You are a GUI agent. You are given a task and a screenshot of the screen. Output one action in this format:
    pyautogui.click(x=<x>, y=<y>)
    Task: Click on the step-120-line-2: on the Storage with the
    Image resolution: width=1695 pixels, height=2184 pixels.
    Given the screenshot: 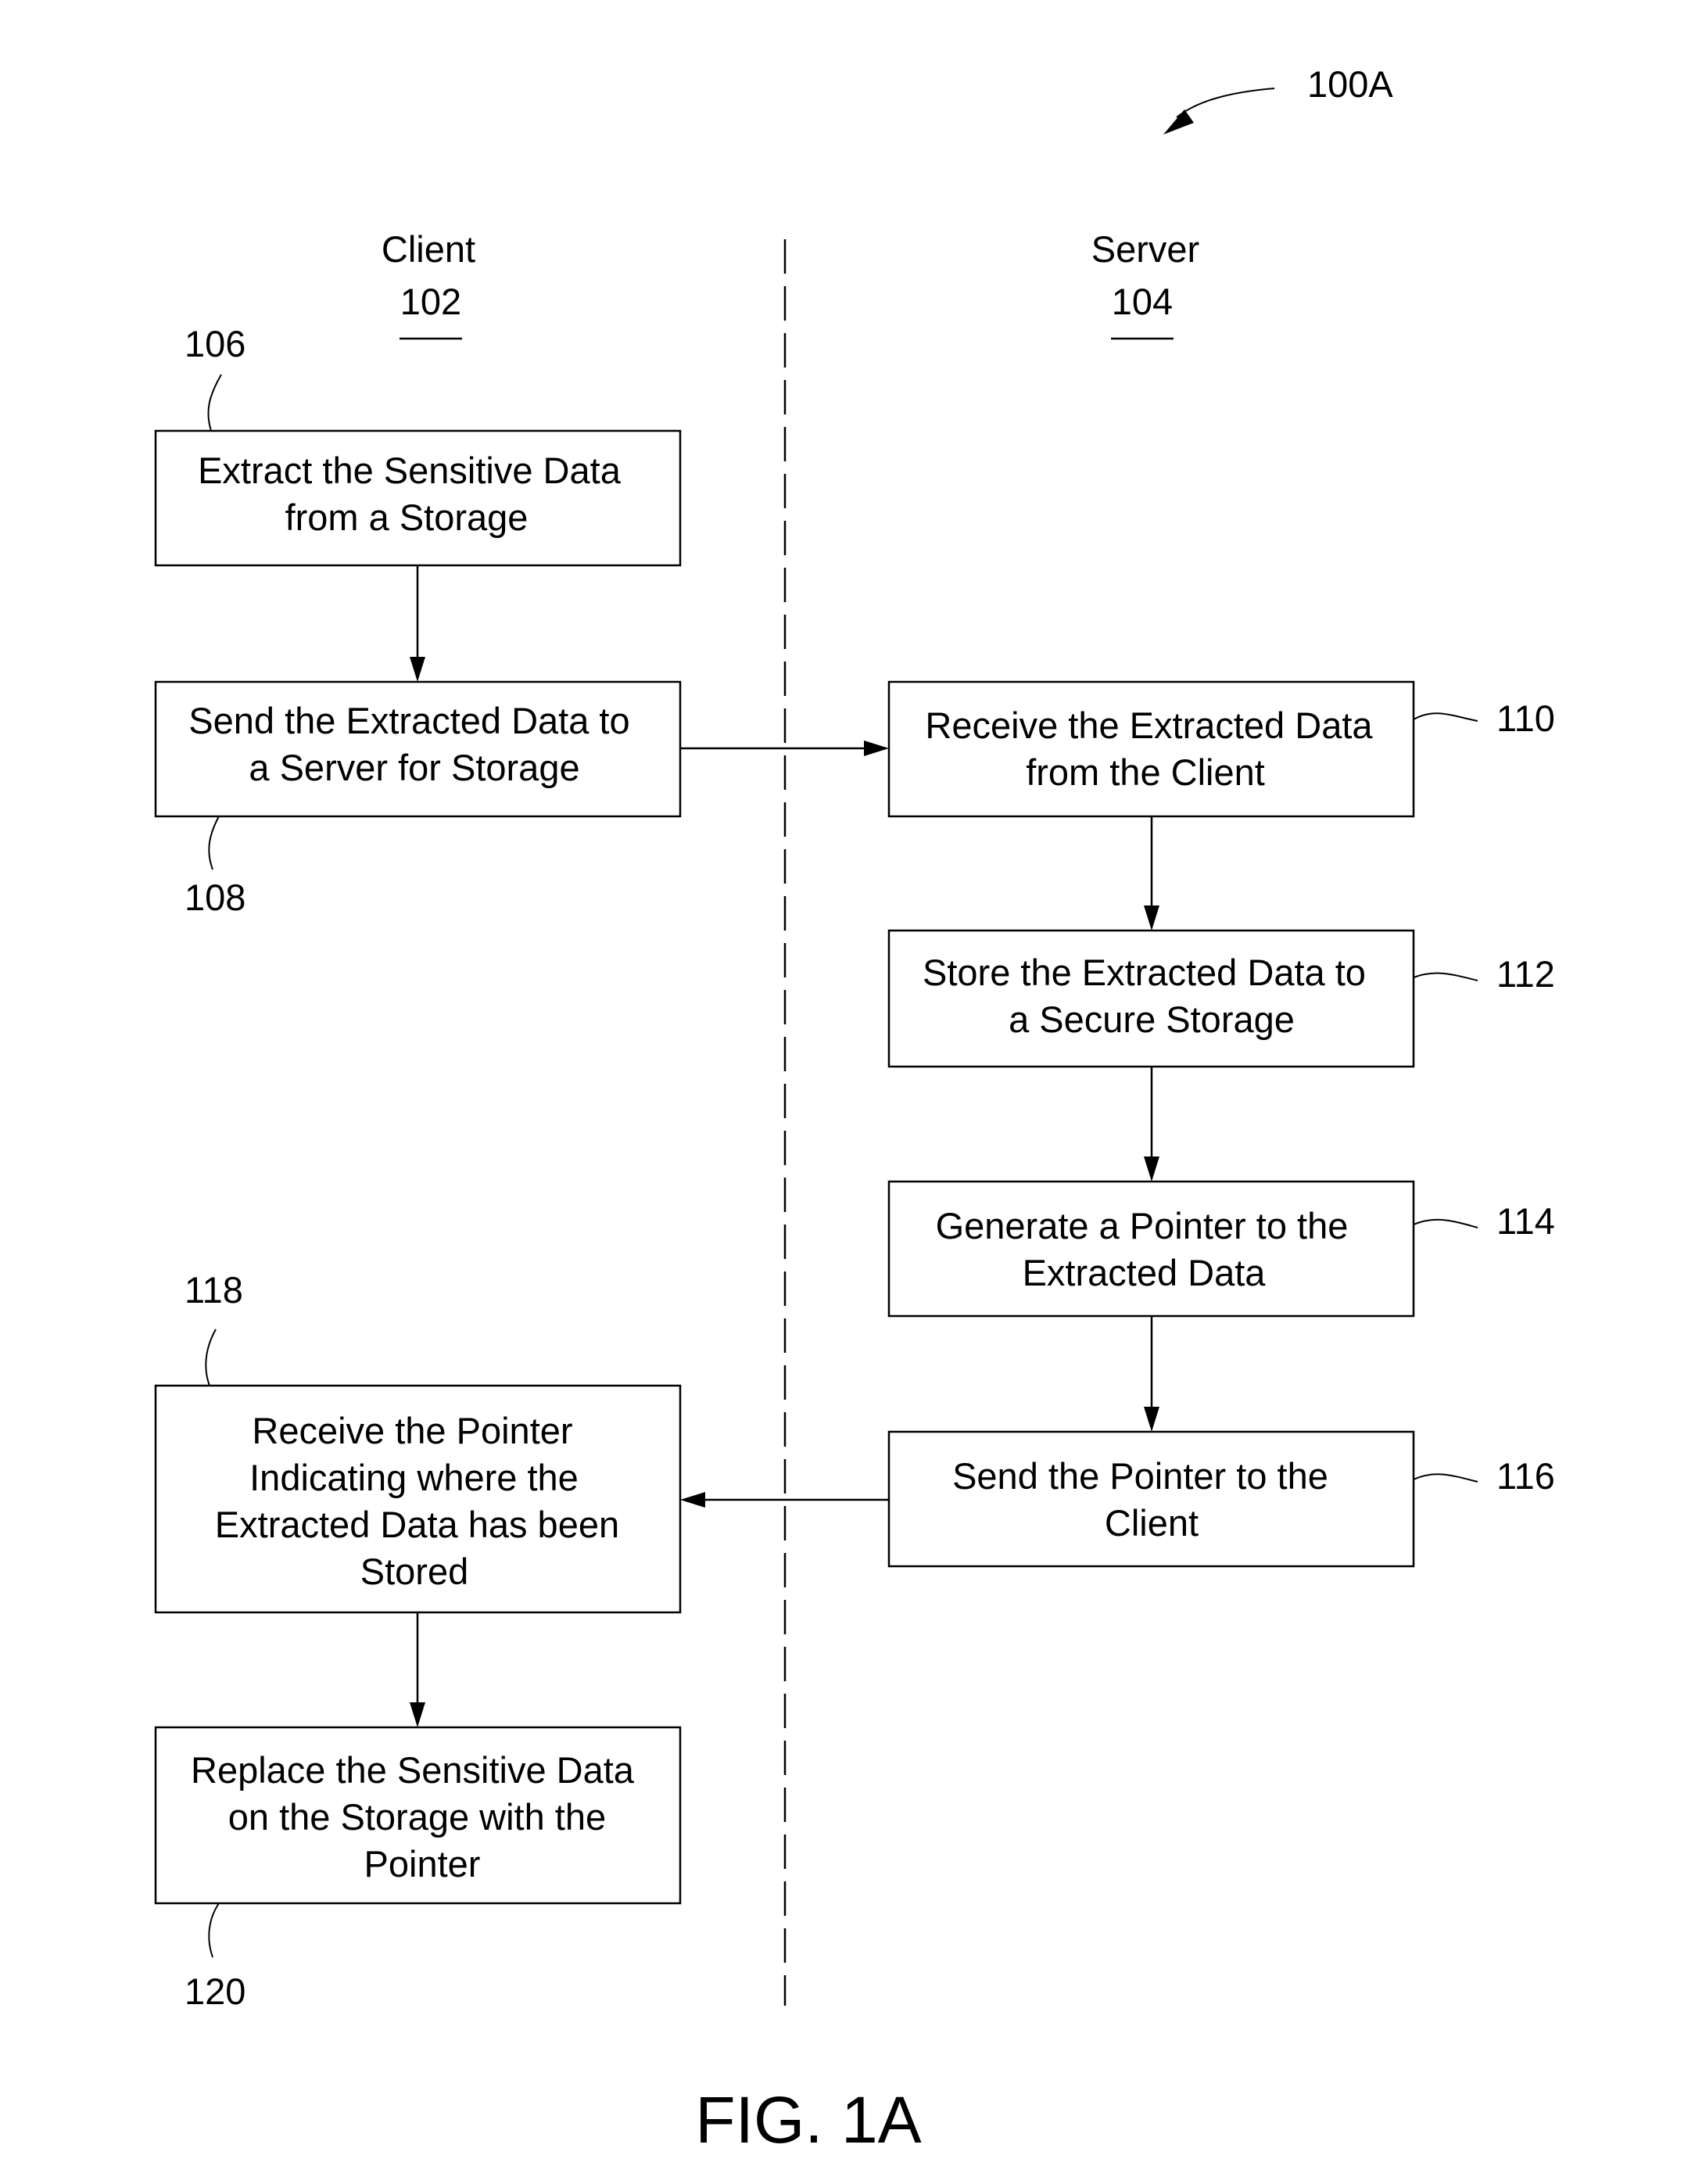 What is the action you would take?
    pyautogui.click(x=417, y=1817)
    